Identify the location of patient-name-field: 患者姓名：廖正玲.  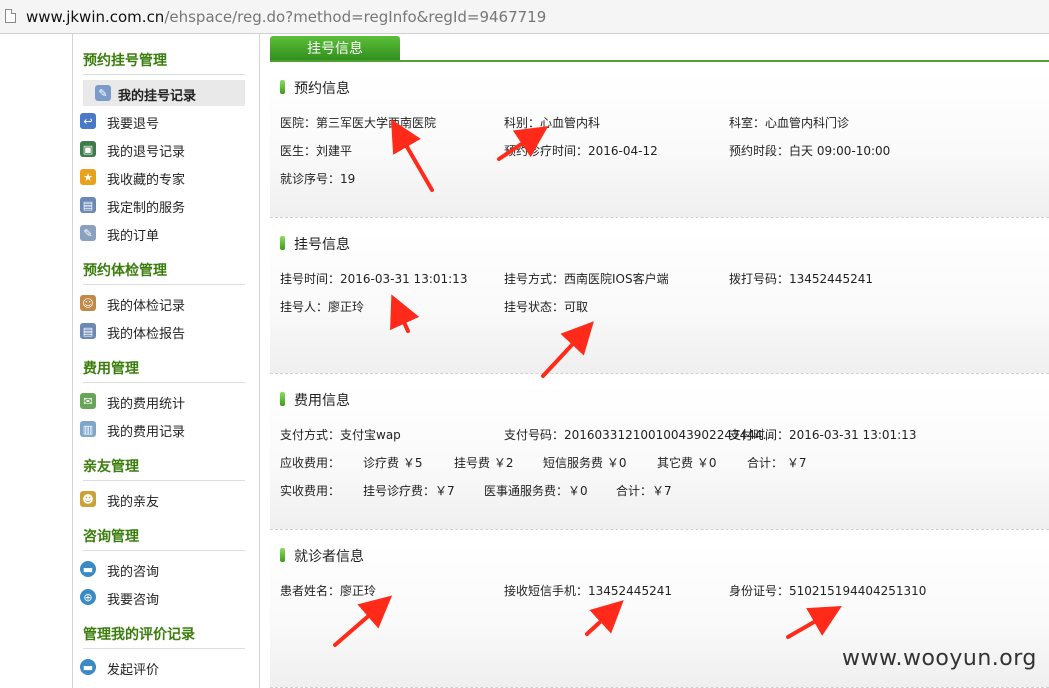
(328, 591).